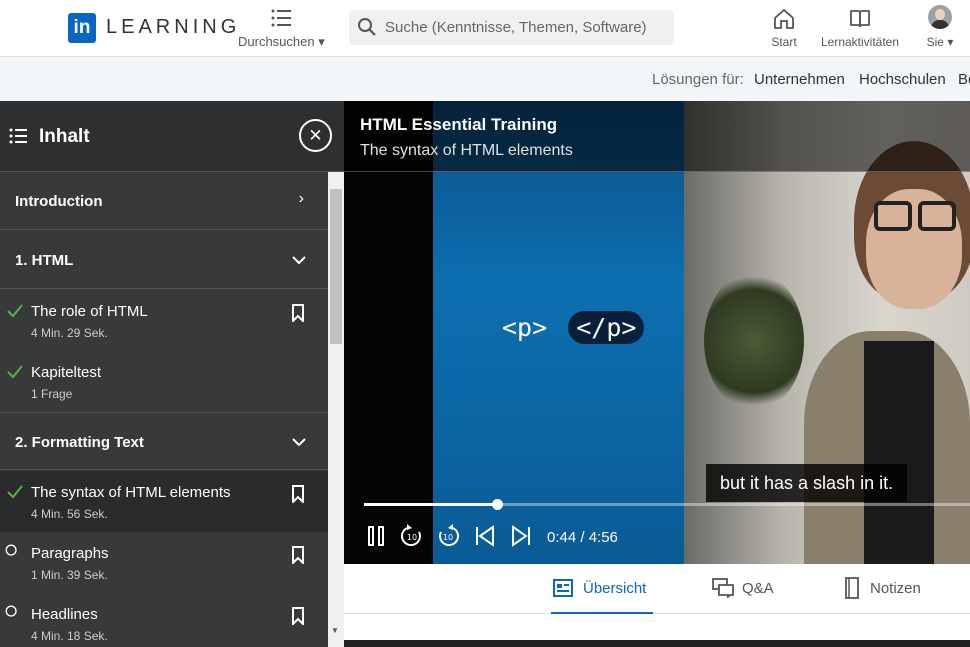 Image resolution: width=970 pixels, height=647 pixels. I want to click on list-item: The role of HTML 4 Min. 29 Sek., so click(164, 320).